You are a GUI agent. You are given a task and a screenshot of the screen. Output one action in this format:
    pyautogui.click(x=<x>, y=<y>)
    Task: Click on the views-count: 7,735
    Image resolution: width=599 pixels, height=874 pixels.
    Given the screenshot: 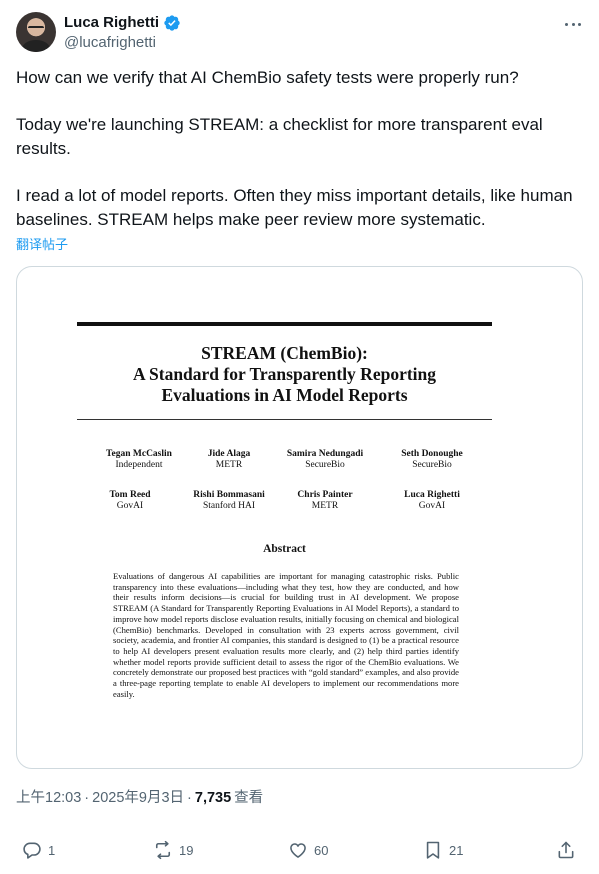 What is the action you would take?
    pyautogui.click(x=213, y=798)
    